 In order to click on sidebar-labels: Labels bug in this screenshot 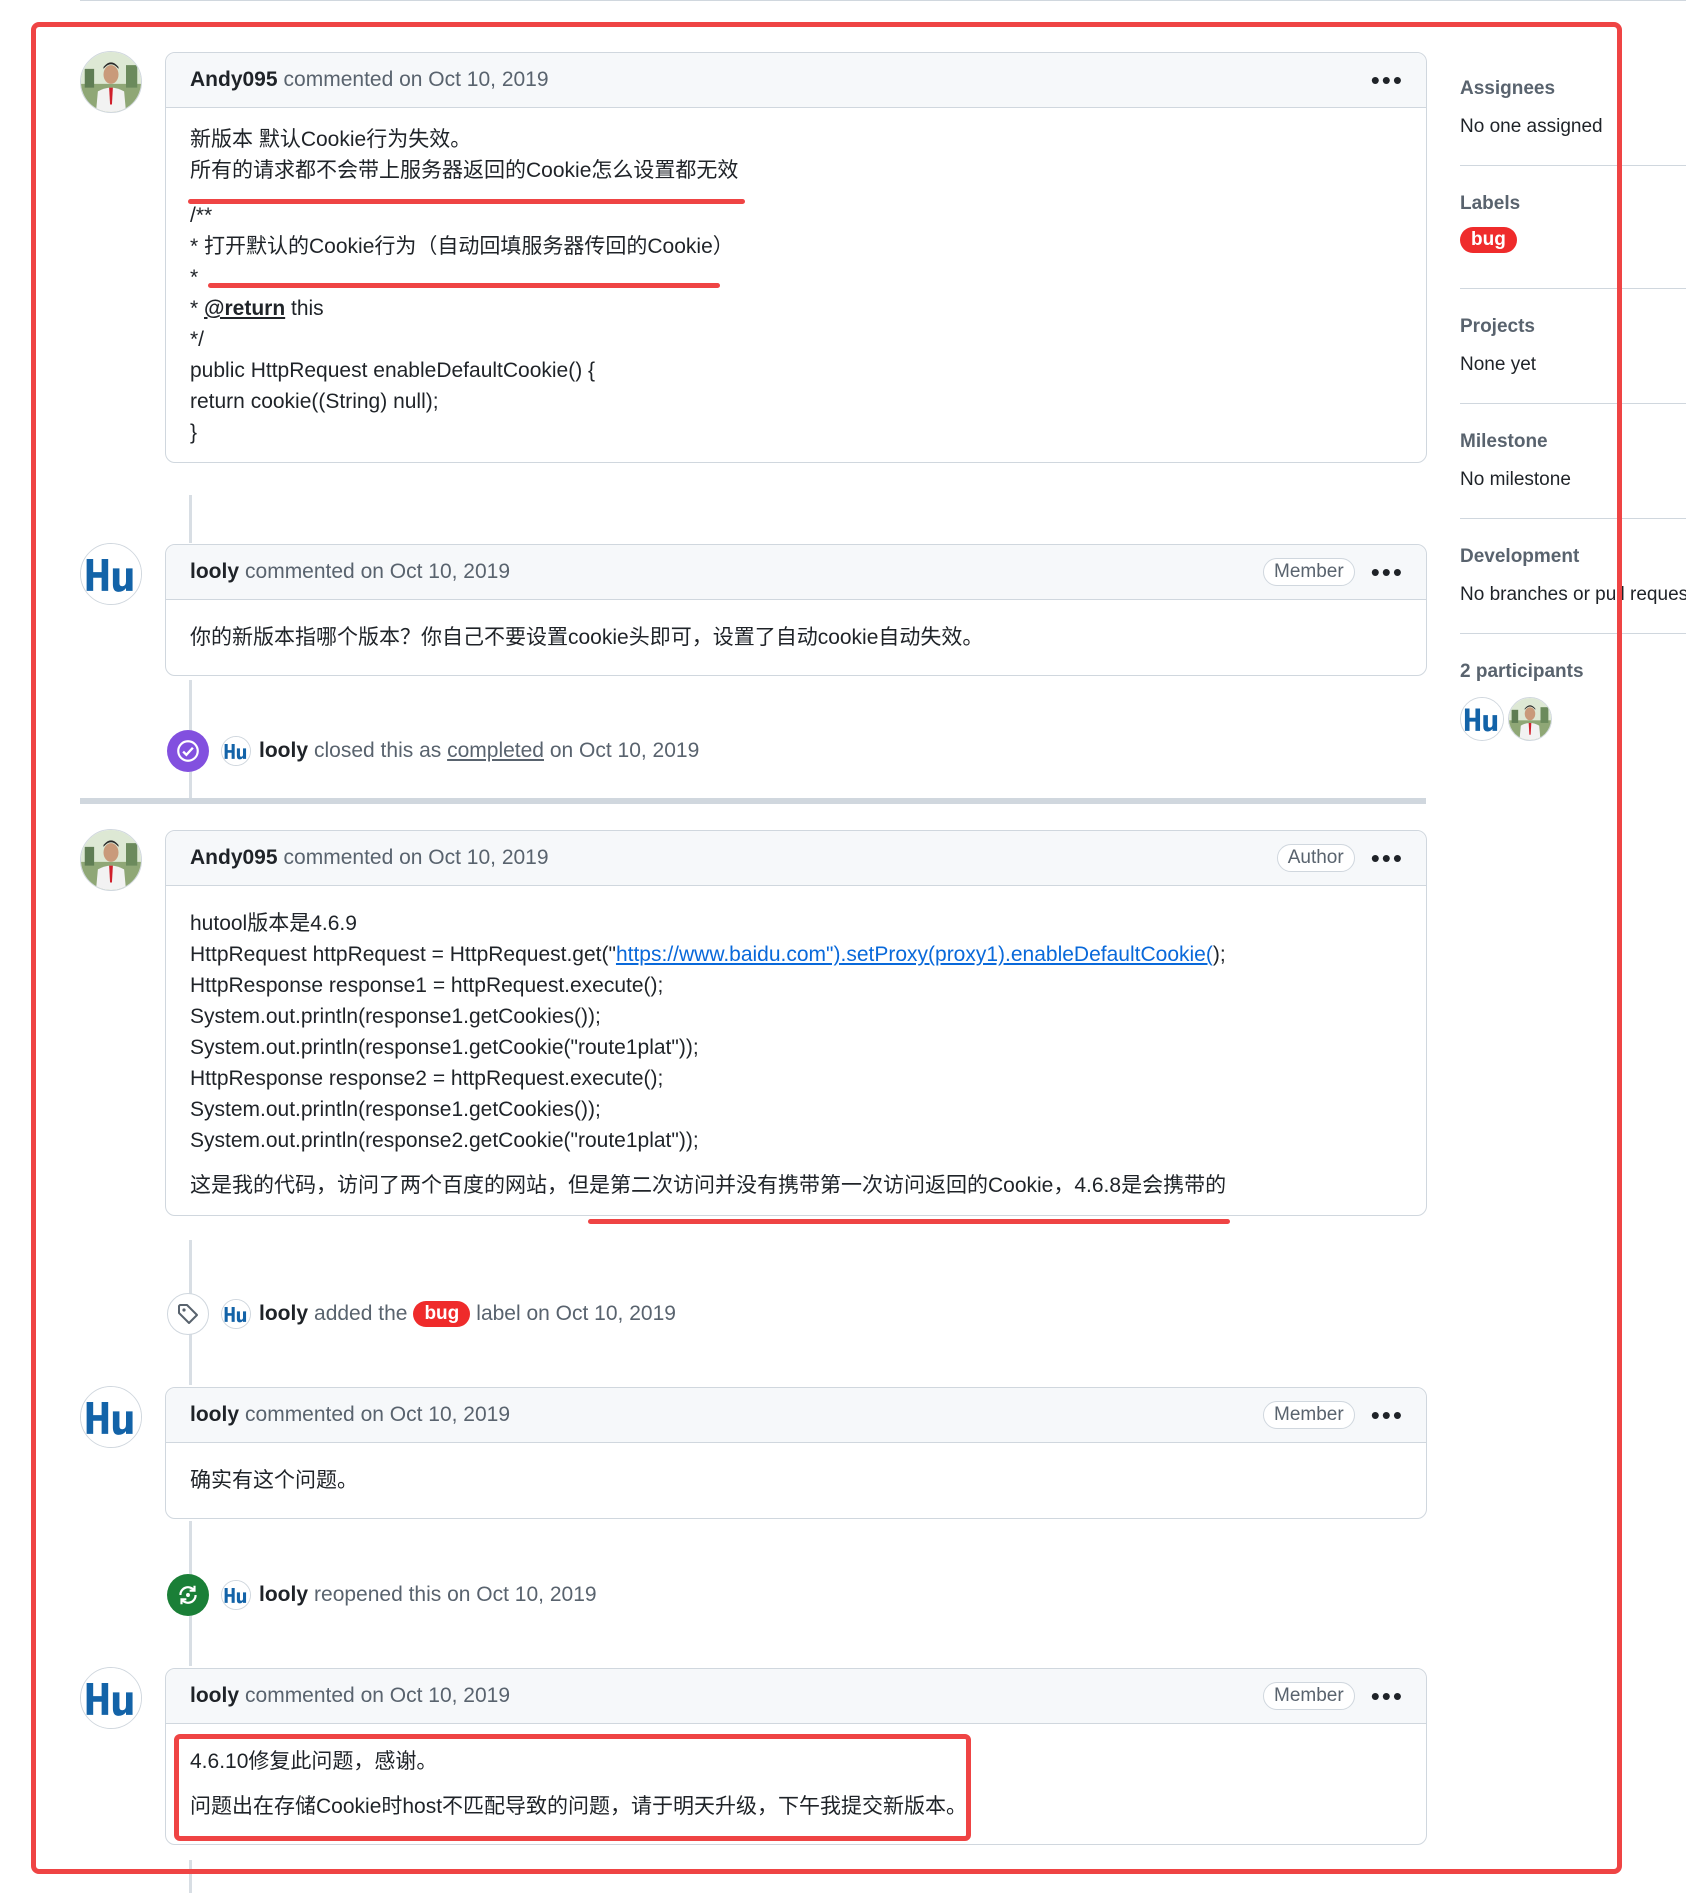, I will do `click(1573, 223)`.